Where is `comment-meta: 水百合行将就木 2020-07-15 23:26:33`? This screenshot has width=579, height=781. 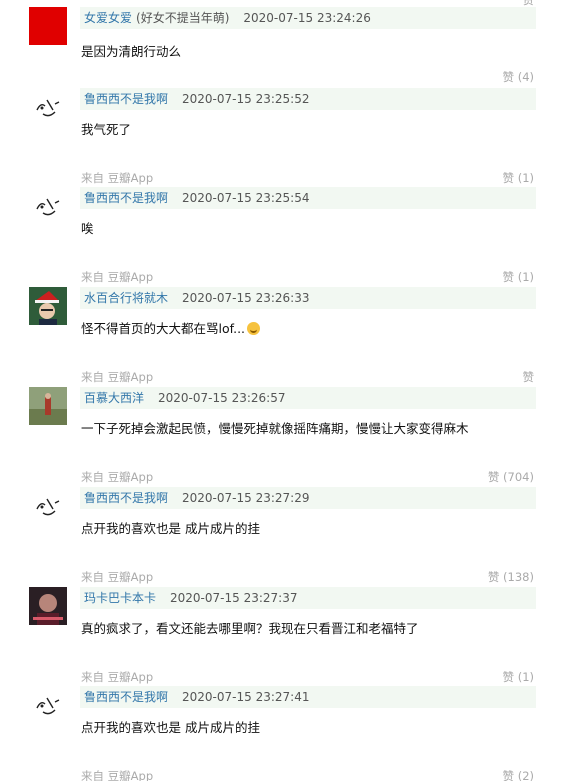
comment-meta: 水百合行将就木 2020-07-15 23:26:33 is located at coordinates (308, 298).